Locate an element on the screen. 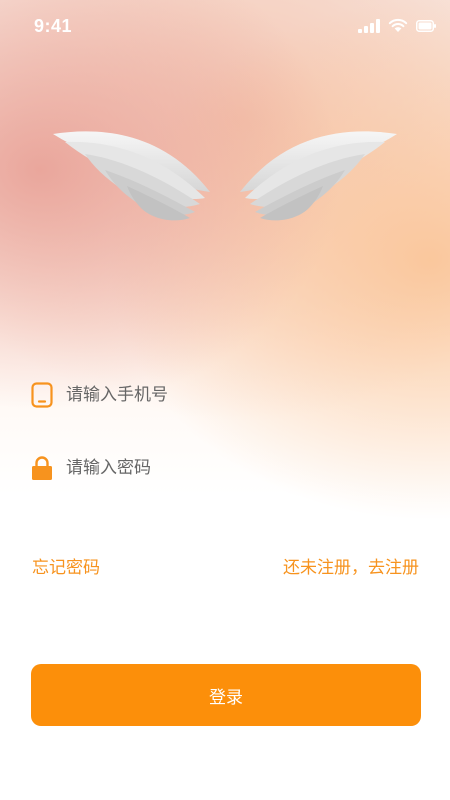 The height and width of the screenshot is (800, 450). phone-field is located at coordinates (225, 395).